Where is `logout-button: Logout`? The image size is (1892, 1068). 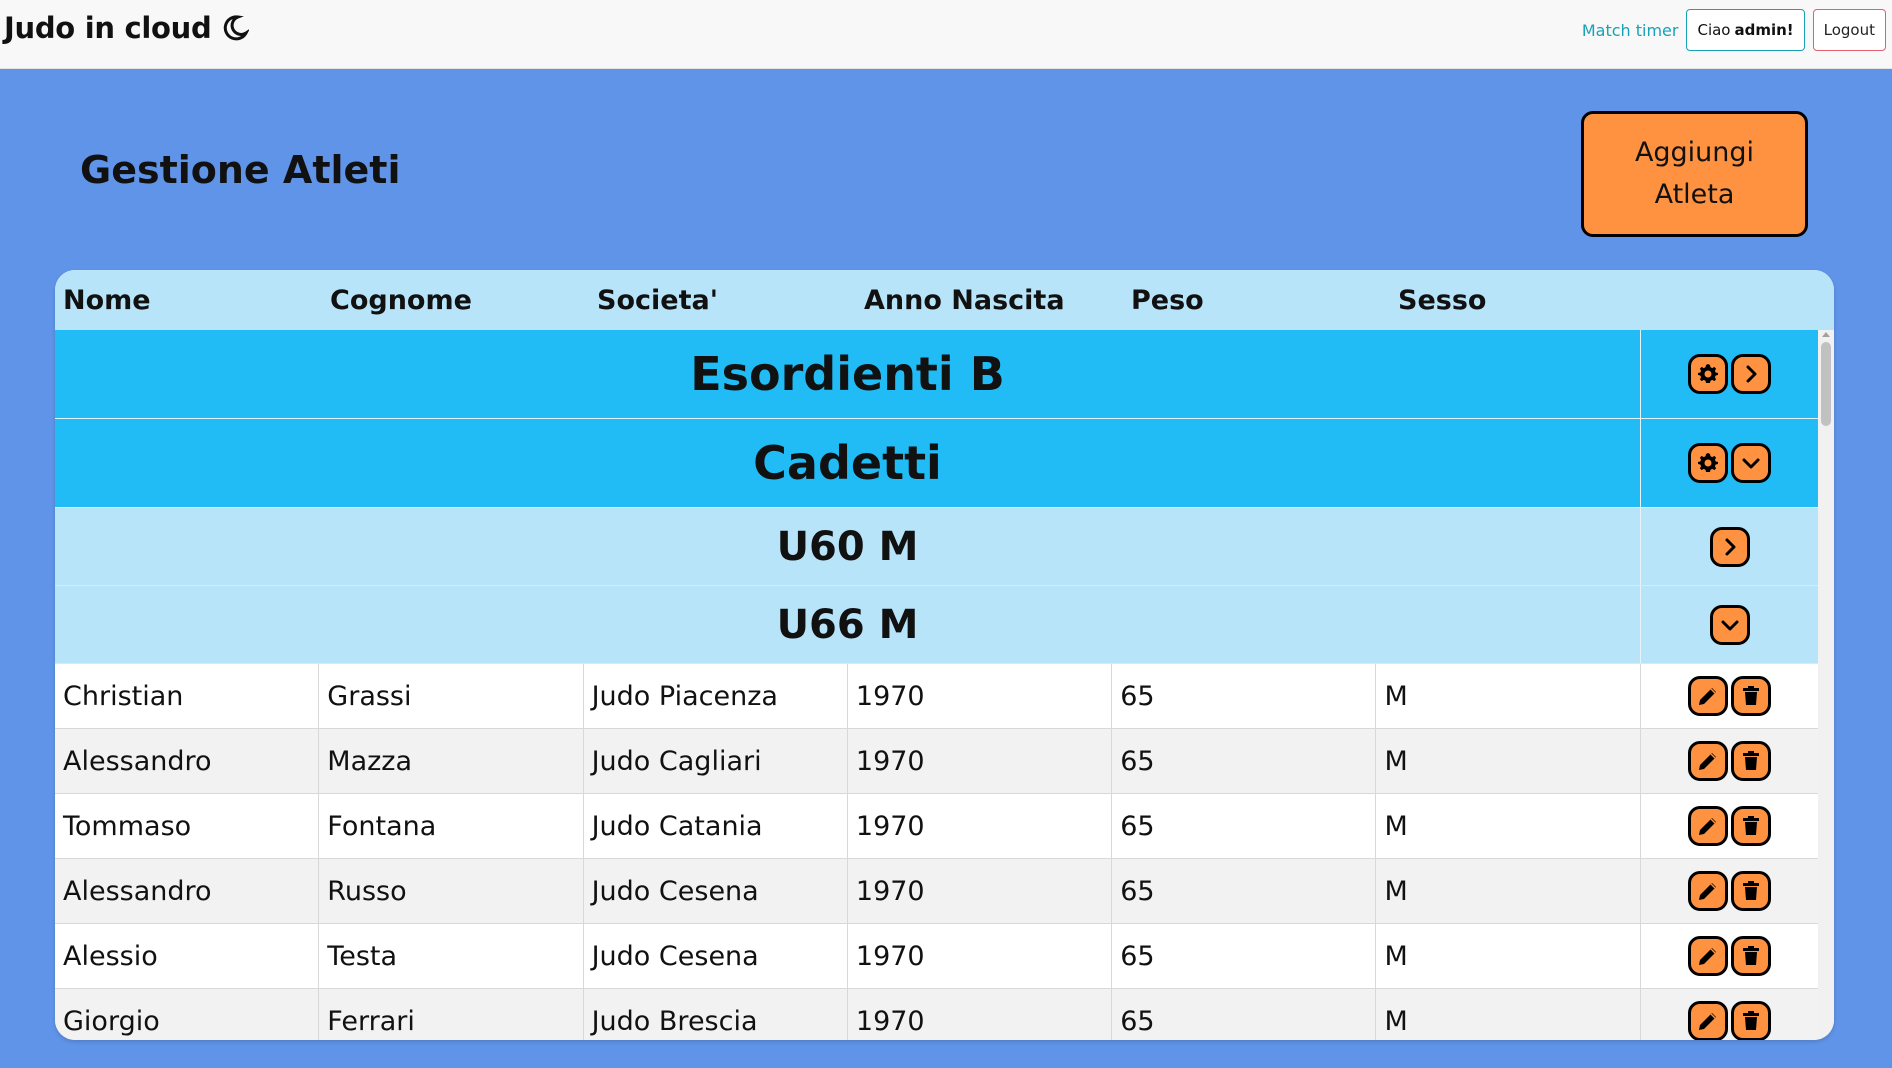 logout-button: Logout is located at coordinates (1849, 30).